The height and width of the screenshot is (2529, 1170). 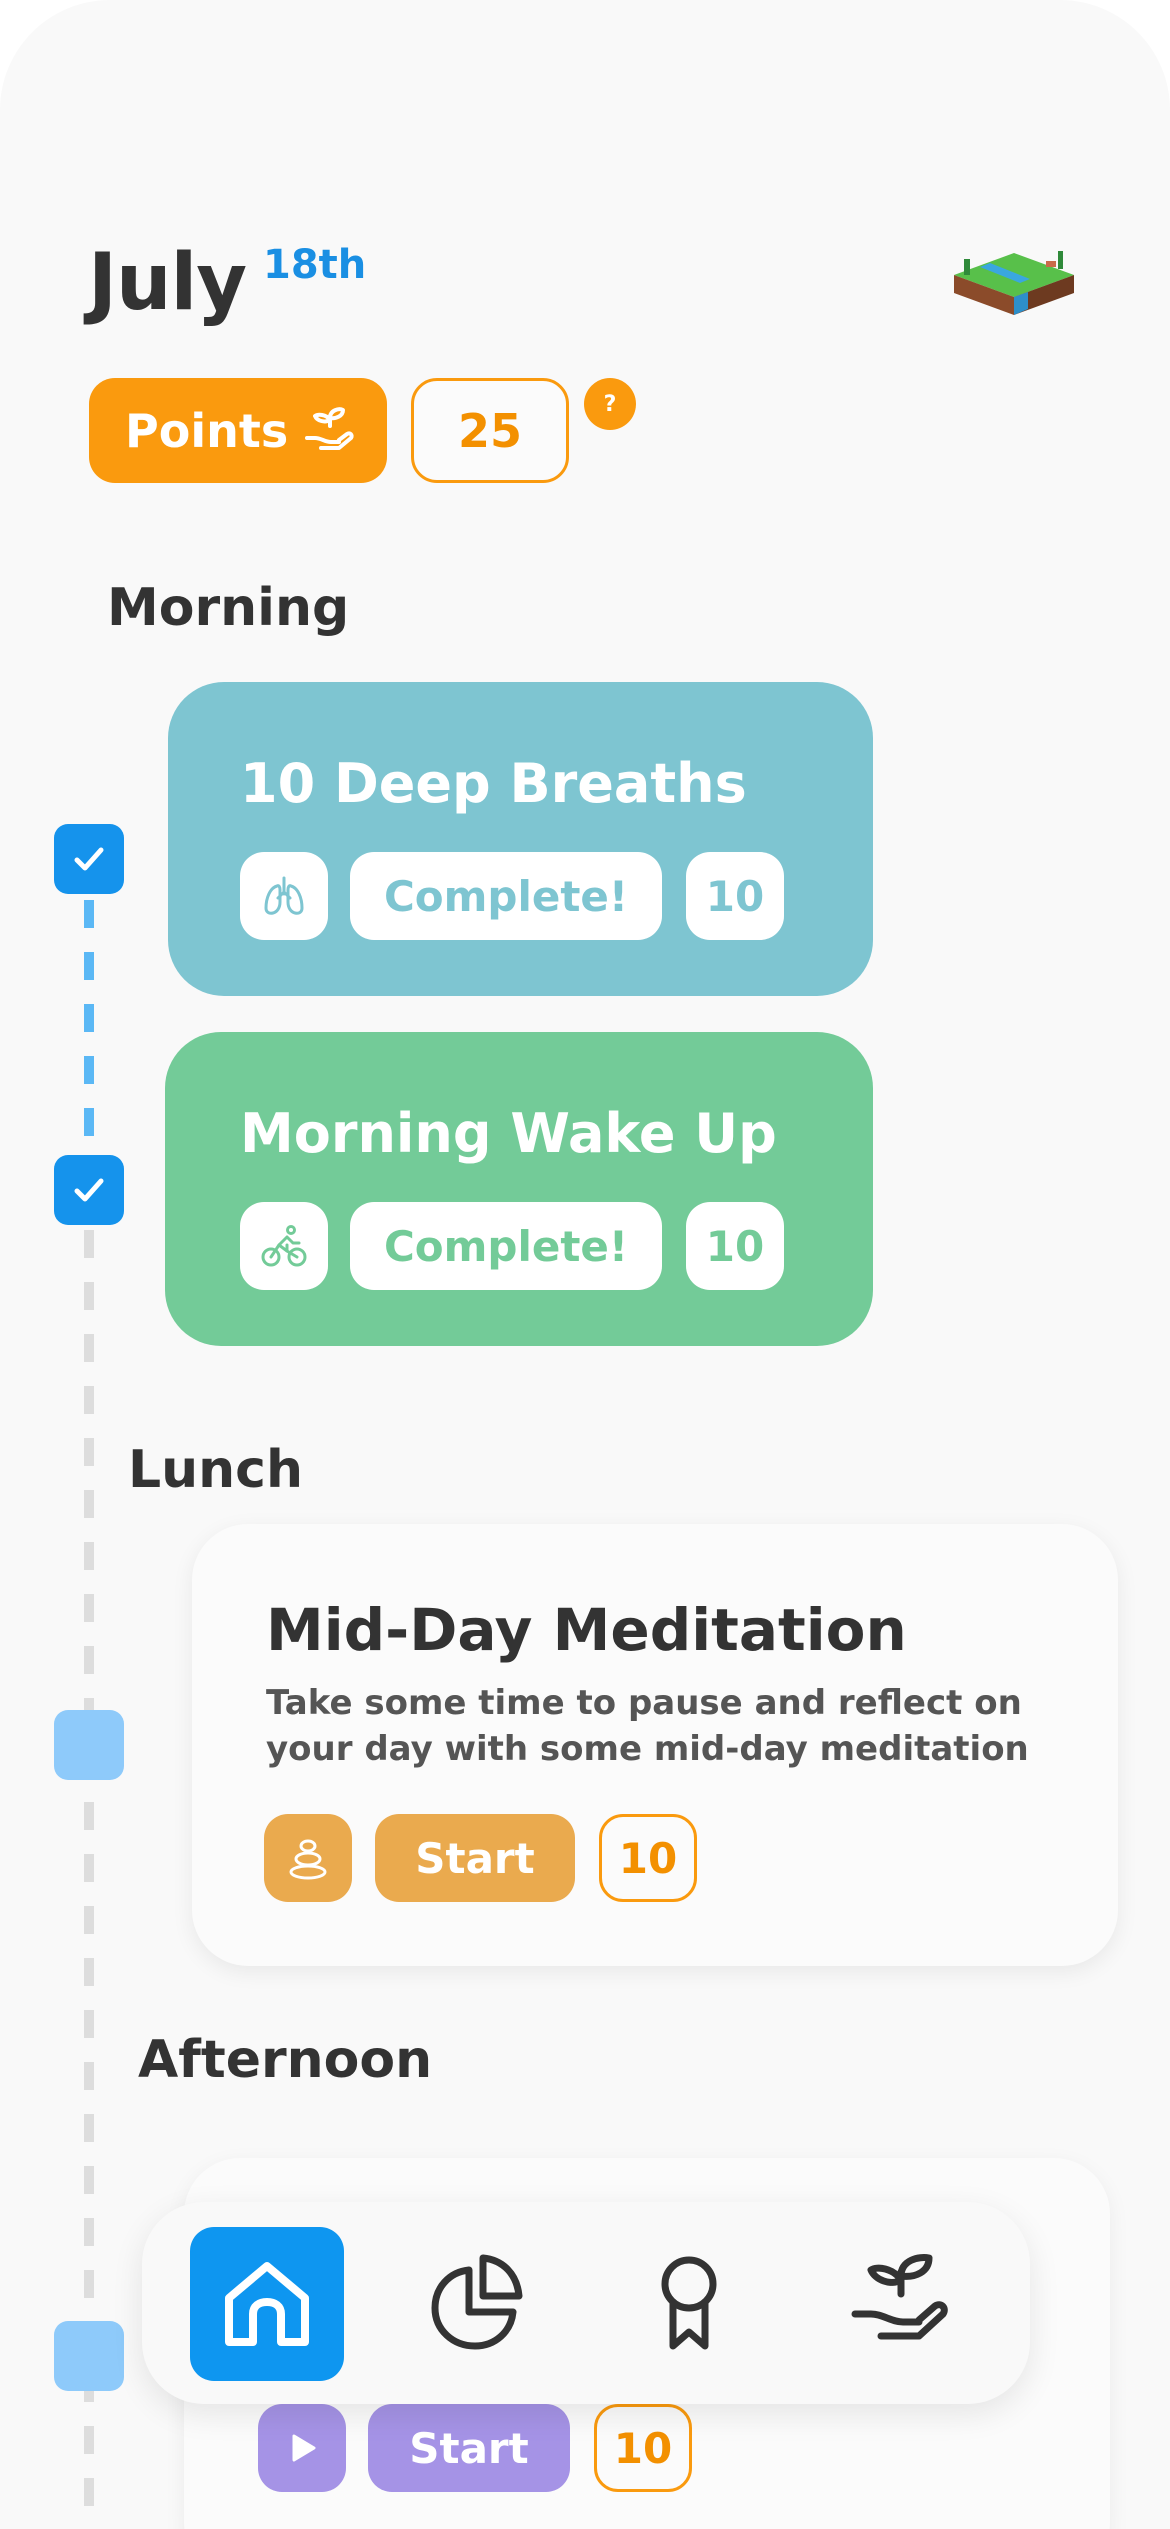 What do you see at coordinates (315, 265) in the screenshot?
I see `page-title-day: 18th` at bounding box center [315, 265].